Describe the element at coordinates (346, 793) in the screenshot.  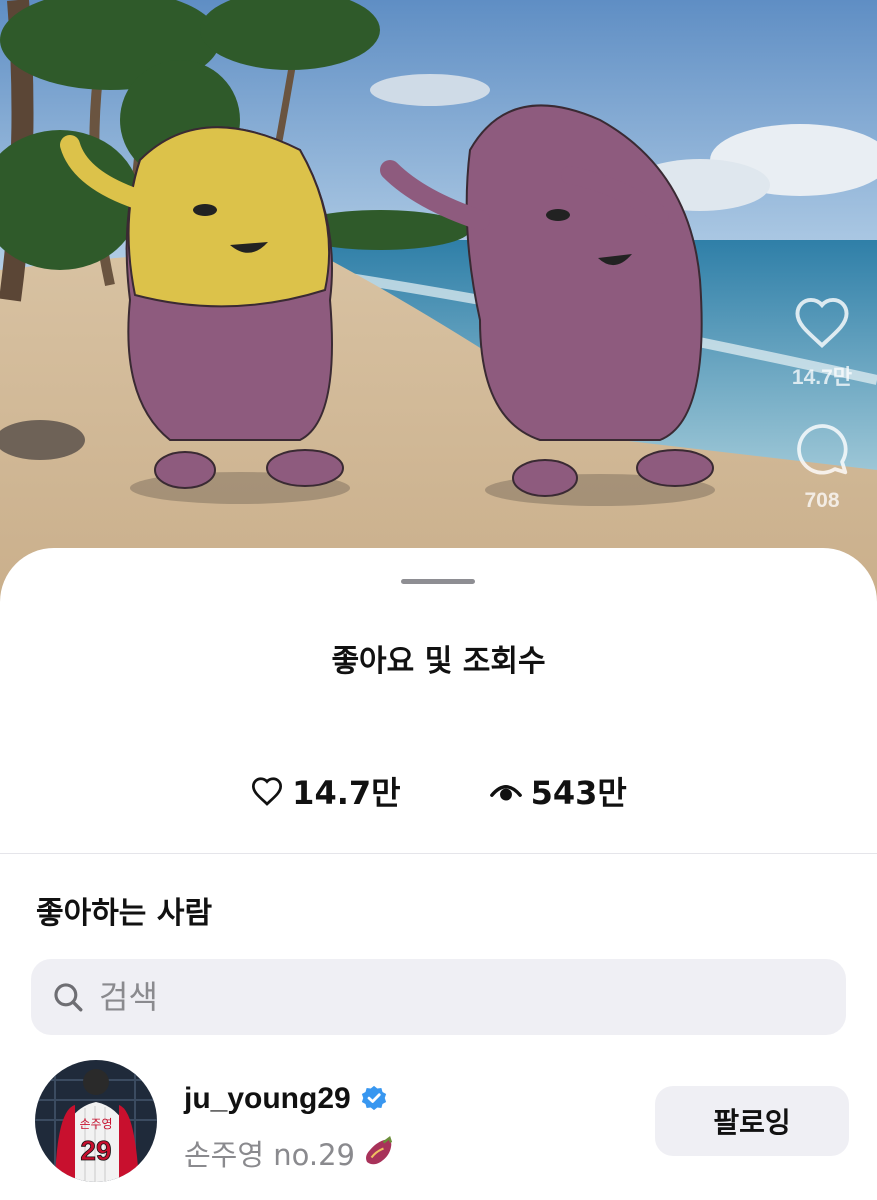
I see `likes-count: 14.7만` at that location.